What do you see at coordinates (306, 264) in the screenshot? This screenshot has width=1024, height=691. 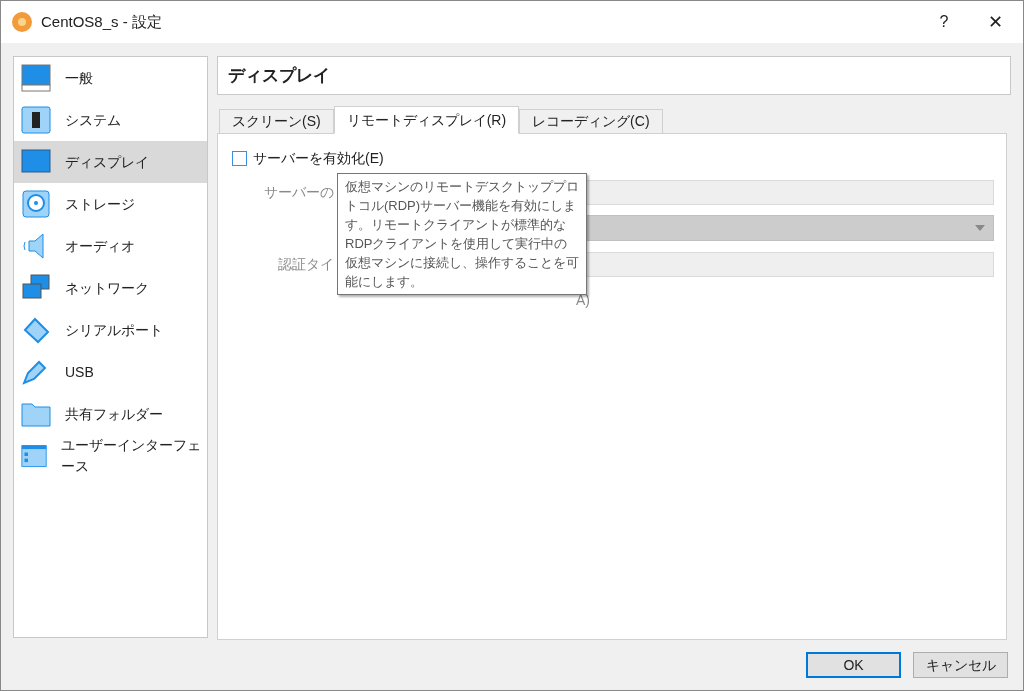 I see `field-label: 認証タイ` at bounding box center [306, 264].